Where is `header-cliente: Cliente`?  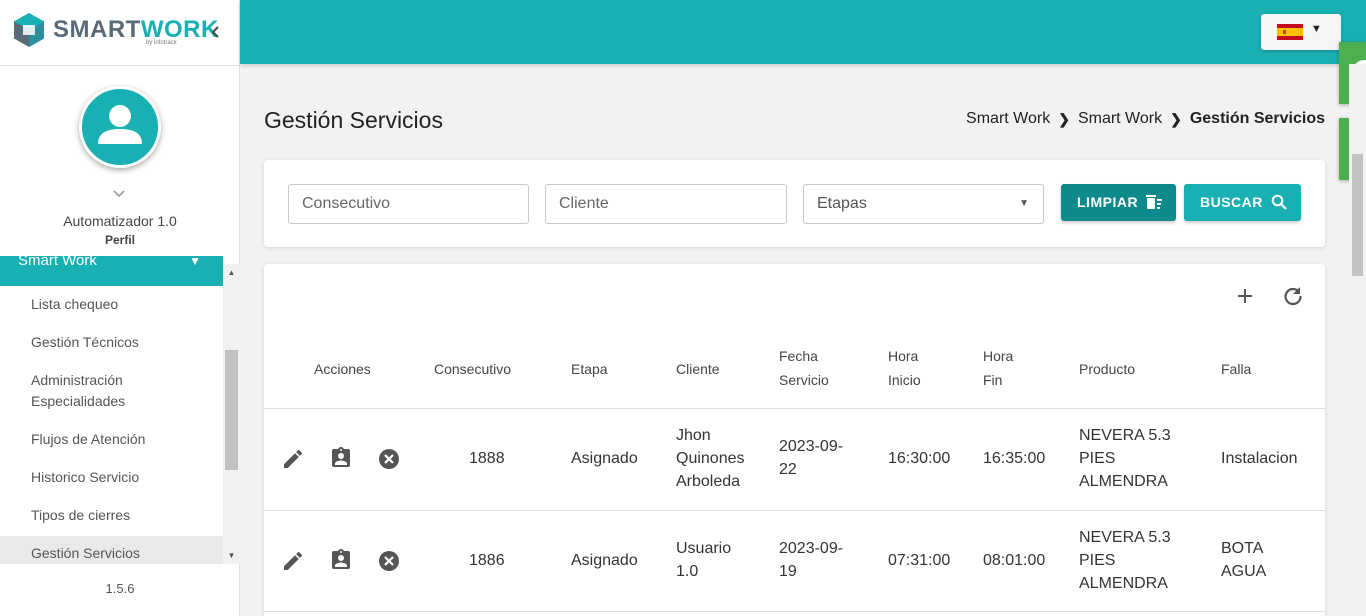
header-cliente: Cliente is located at coordinates (698, 369).